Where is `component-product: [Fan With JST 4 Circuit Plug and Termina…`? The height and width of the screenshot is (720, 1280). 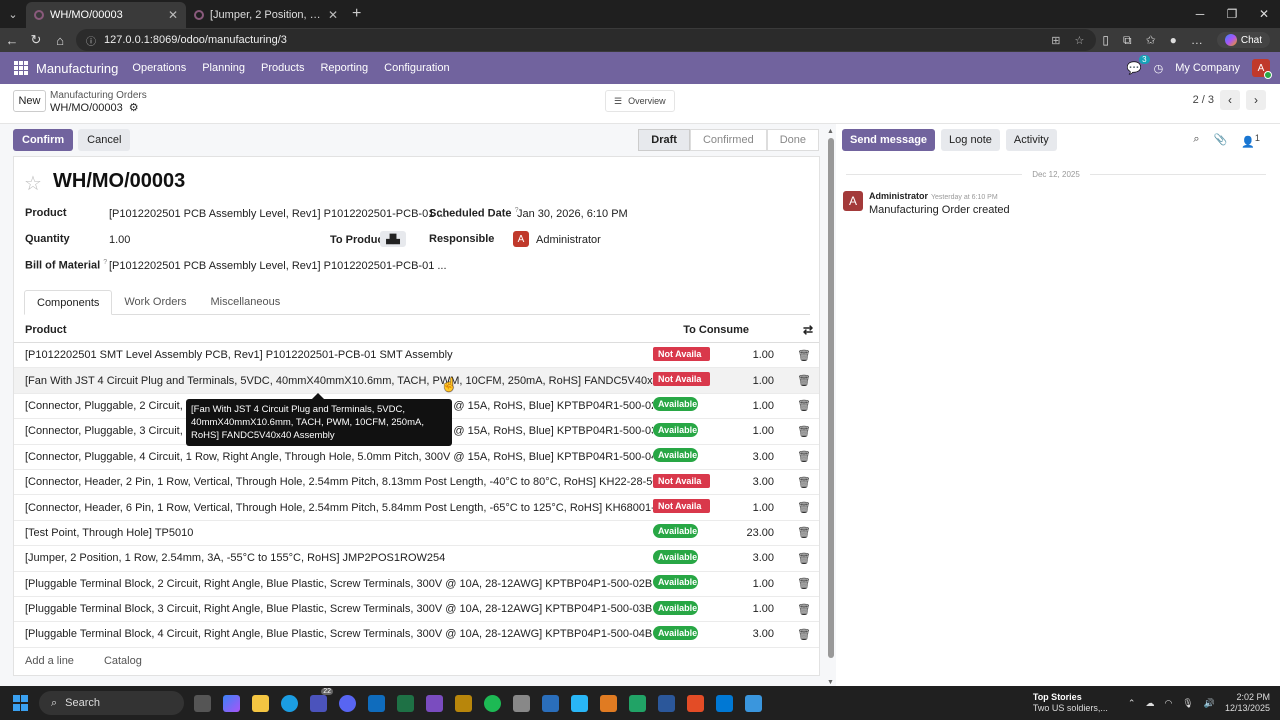 component-product: [Fan With JST 4 Circuit Plug and Termina… is located at coordinates (333, 381).